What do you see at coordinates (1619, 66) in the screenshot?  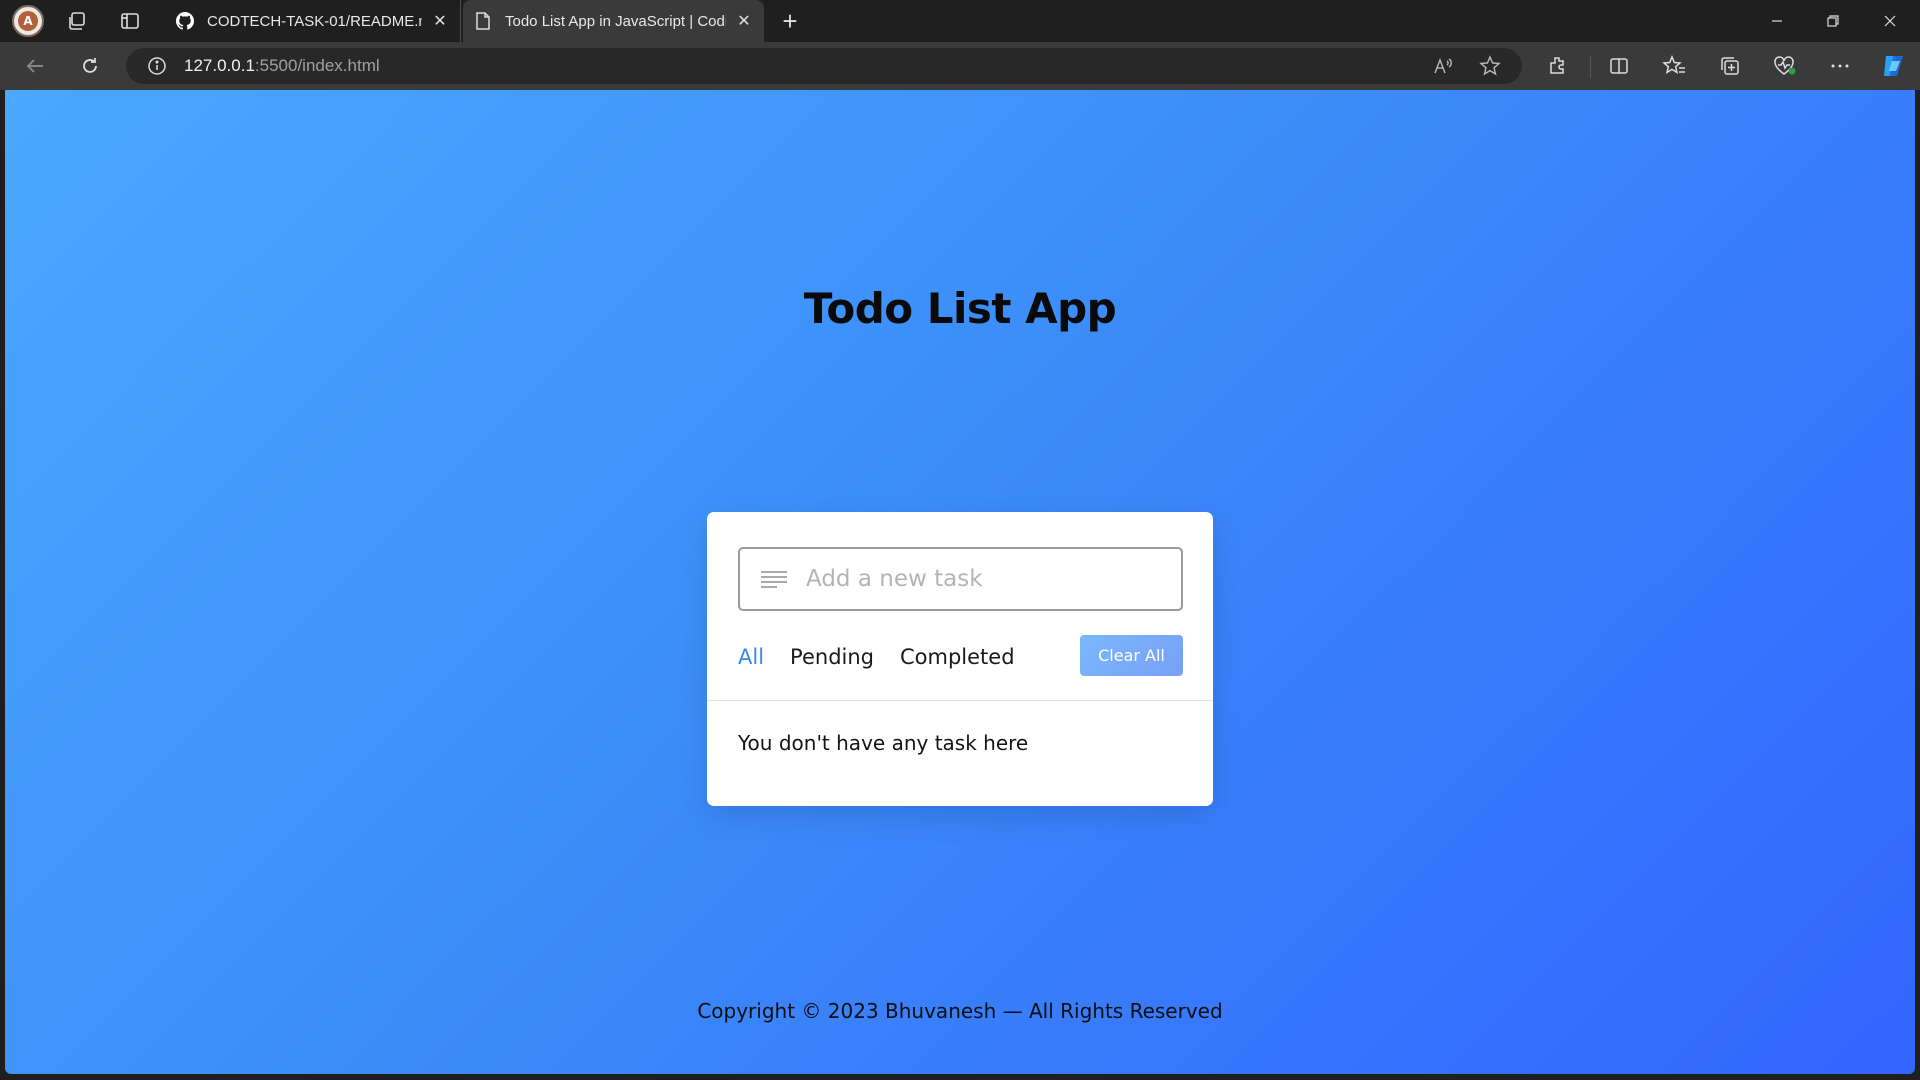 I see `split-screen-icon` at bounding box center [1619, 66].